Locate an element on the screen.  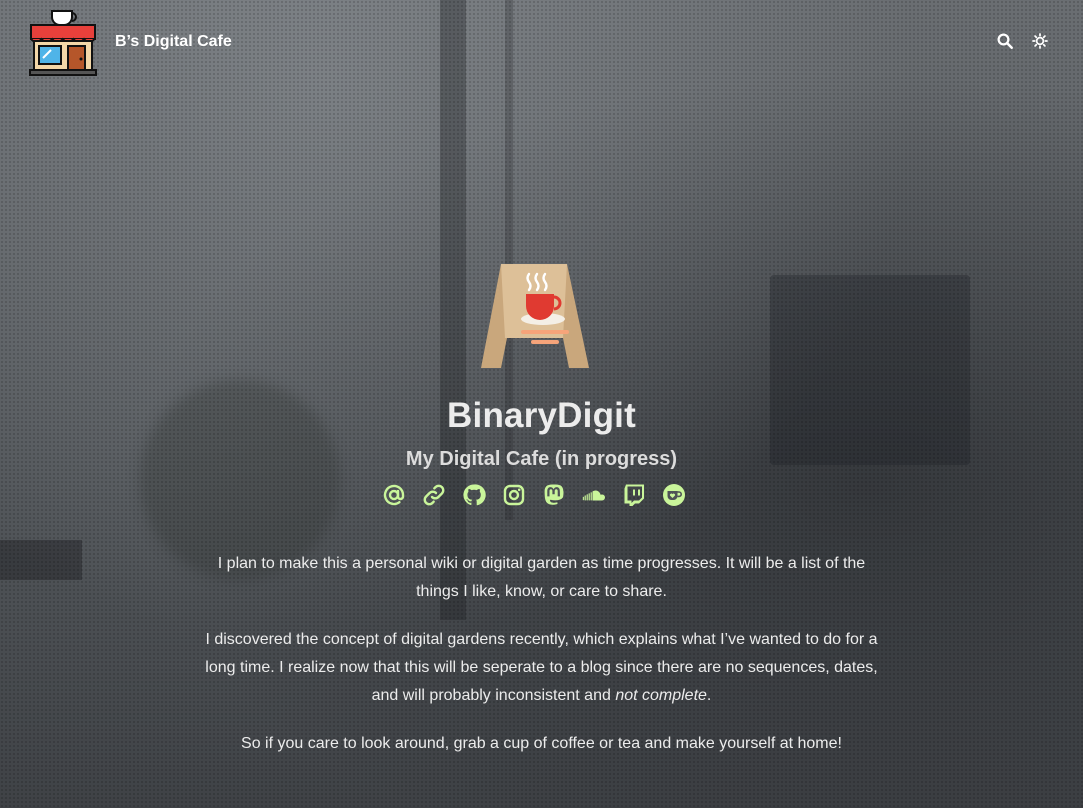
mastodon-link is located at coordinates (554, 495).